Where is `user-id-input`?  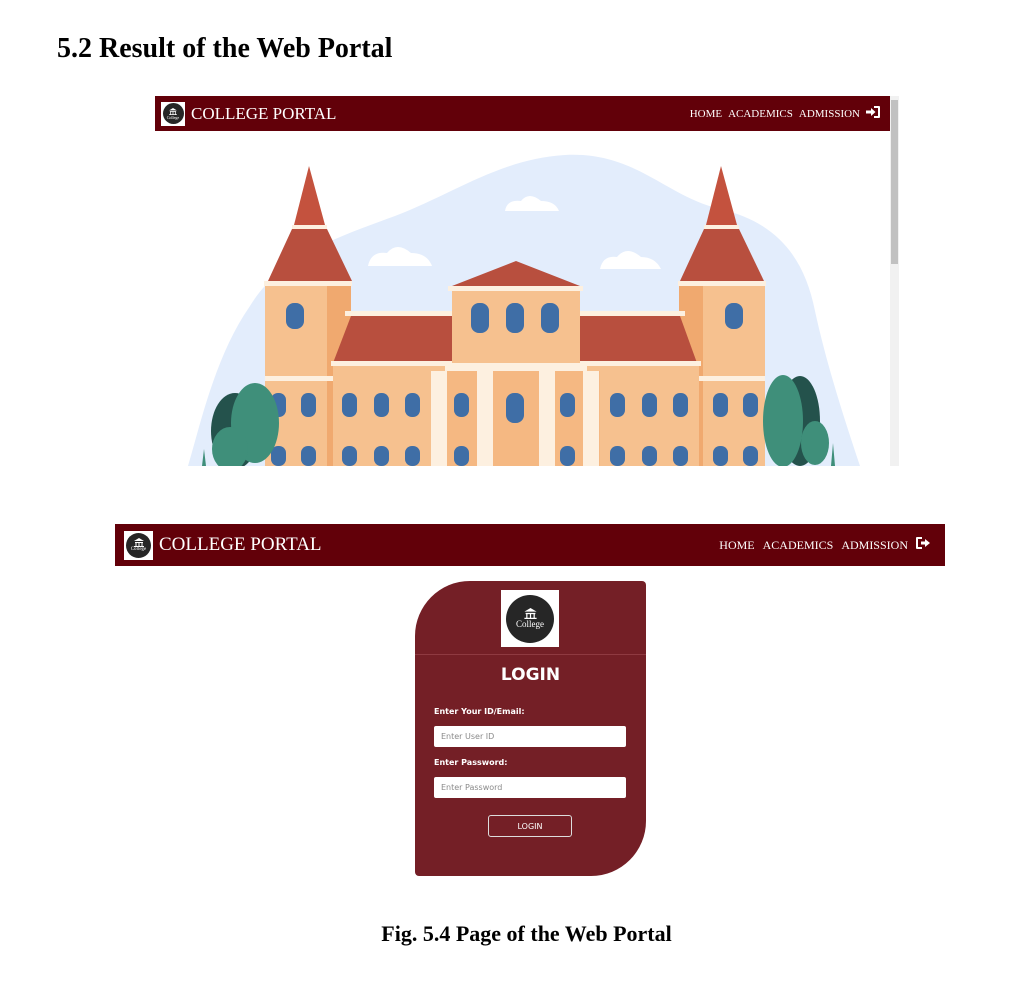 user-id-input is located at coordinates (530, 736).